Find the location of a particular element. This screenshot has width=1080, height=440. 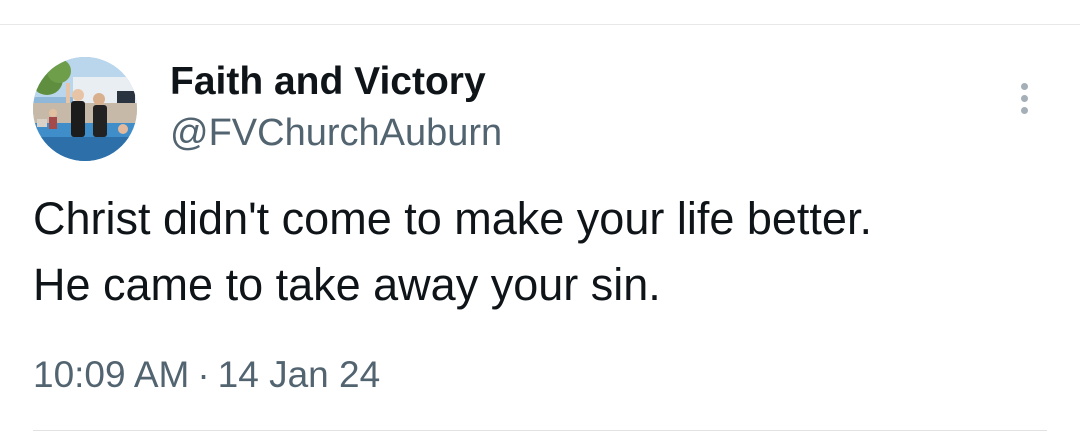

author-display-name: Faith and Victory is located at coordinates (328, 82).